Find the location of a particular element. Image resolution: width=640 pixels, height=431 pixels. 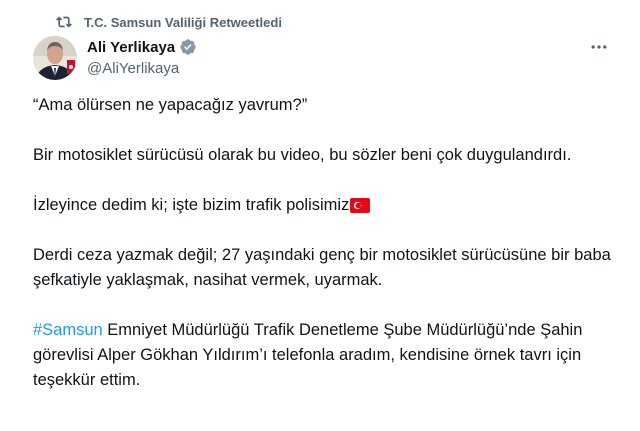

tweet-paragraph-1: “Ama ölürsen ne yapacağız yavrum?” is located at coordinates (170, 105).